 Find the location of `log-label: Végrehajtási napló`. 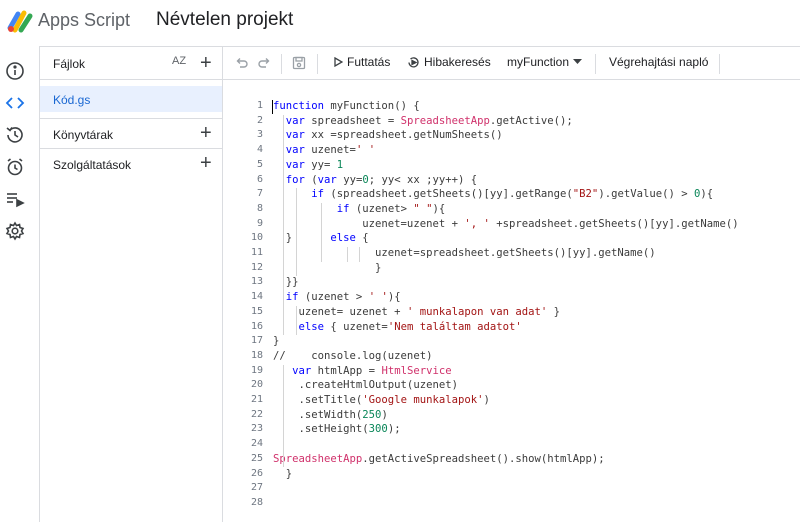

log-label: Végrehajtási napló is located at coordinates (659, 62).